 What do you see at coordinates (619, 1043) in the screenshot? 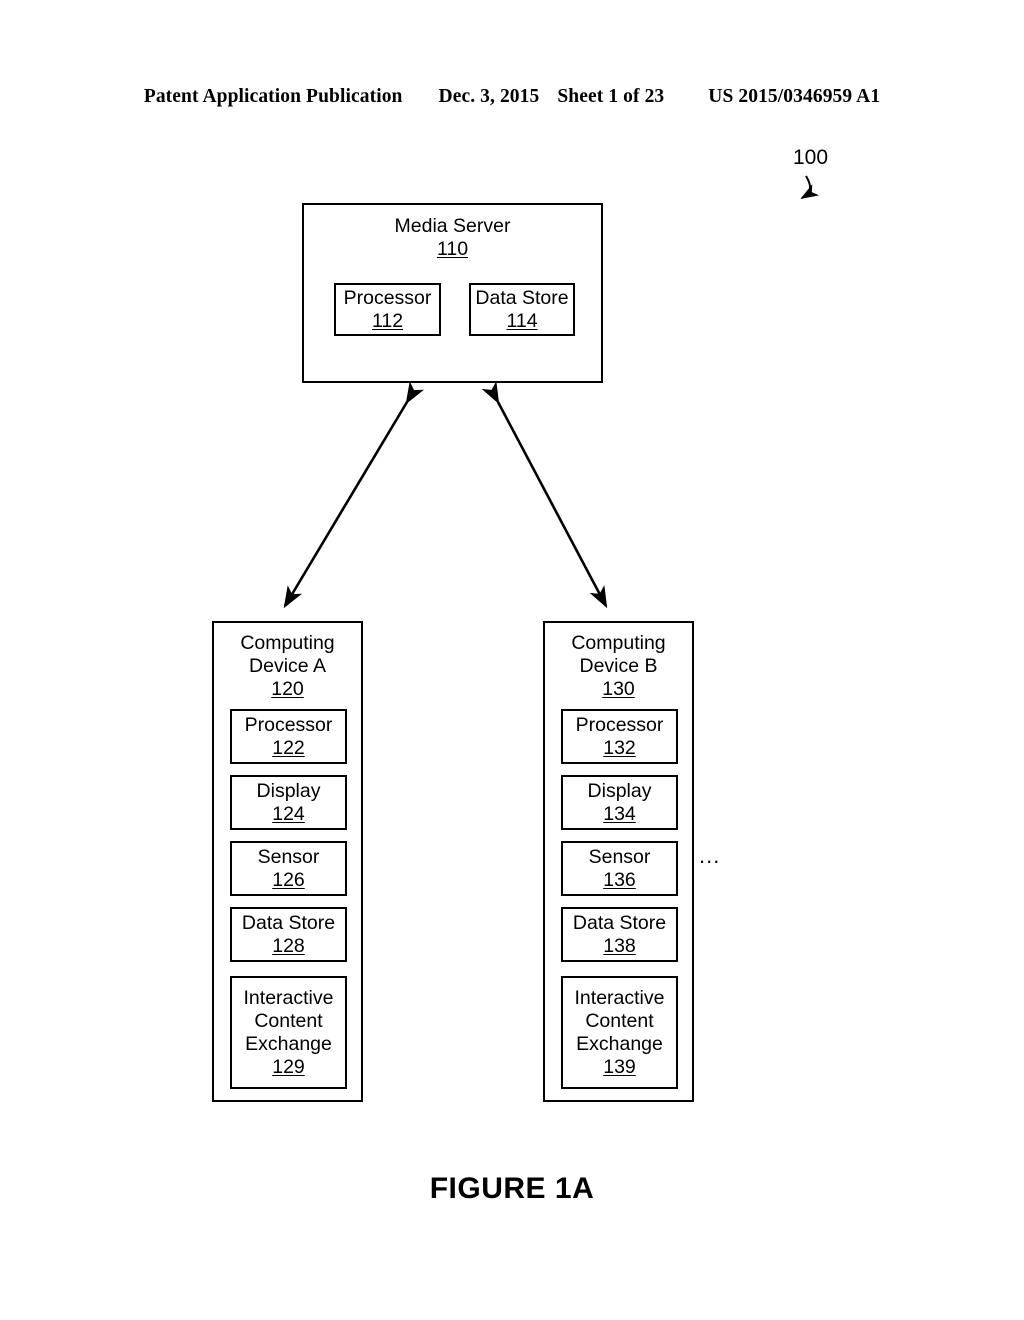
I see `device-b-ice-label-line3: Exchange` at bounding box center [619, 1043].